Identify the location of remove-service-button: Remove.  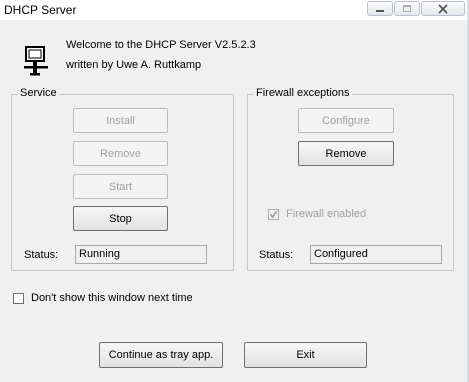
(120, 153).